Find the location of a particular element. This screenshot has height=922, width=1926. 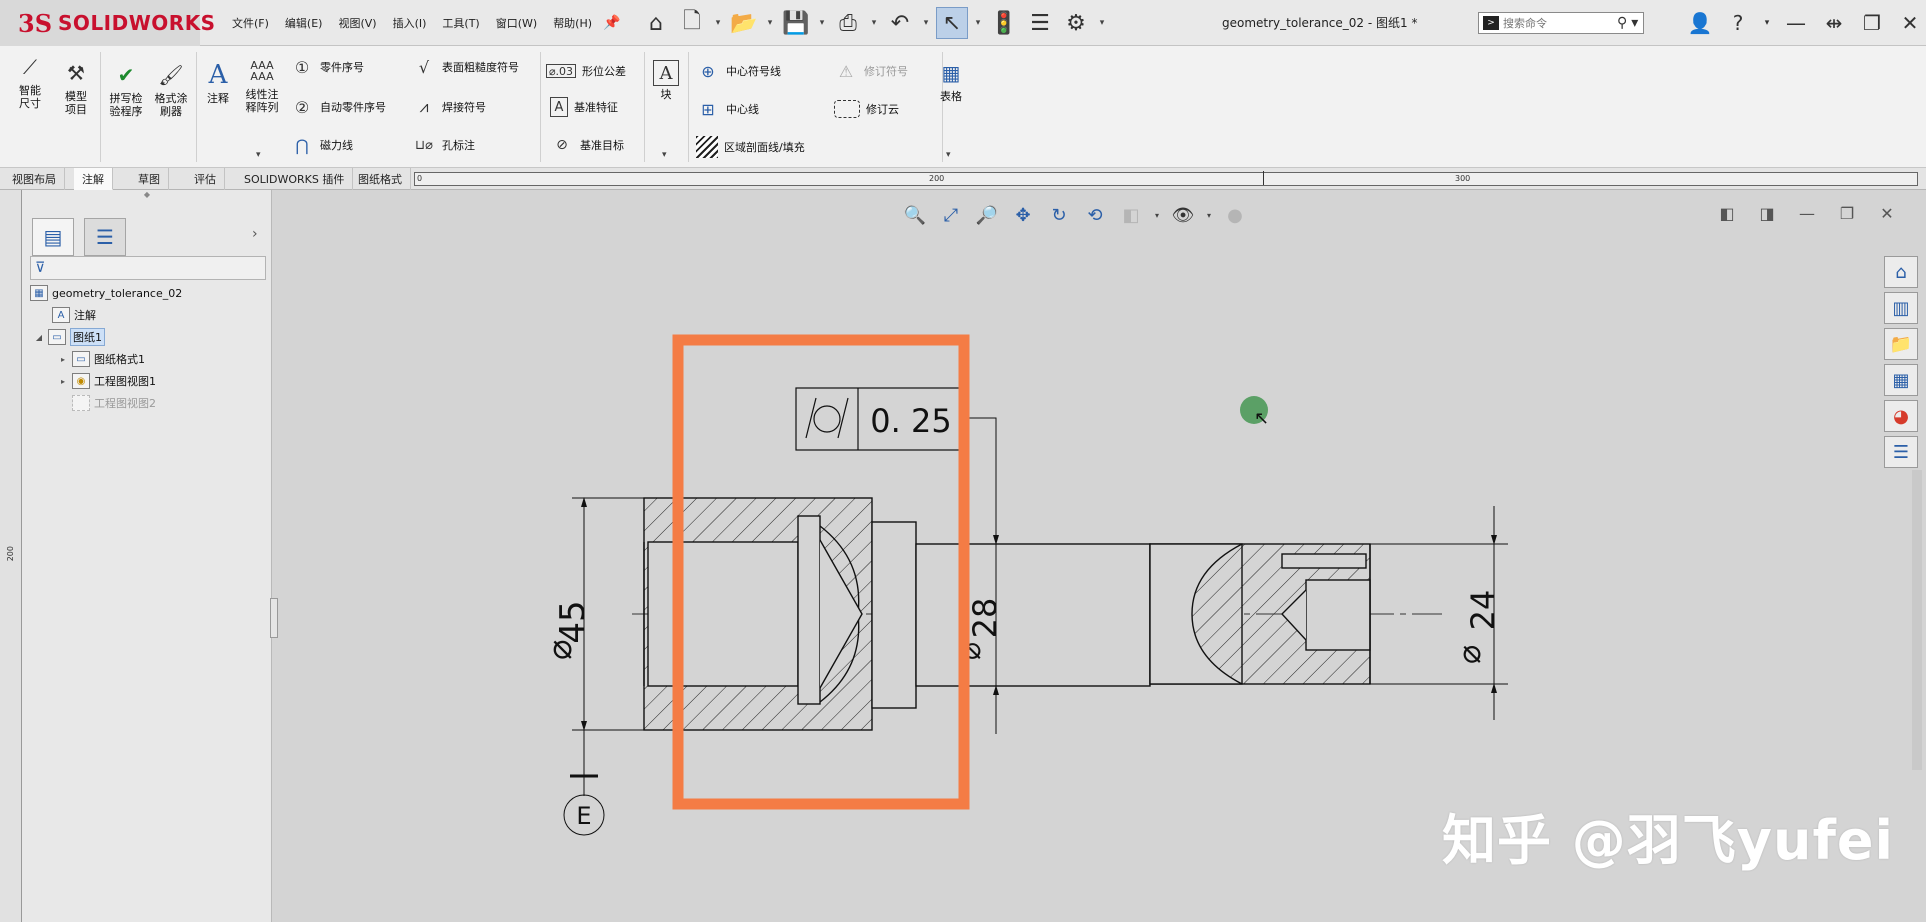

tab-evaluate: 评估 is located at coordinates (205, 179).